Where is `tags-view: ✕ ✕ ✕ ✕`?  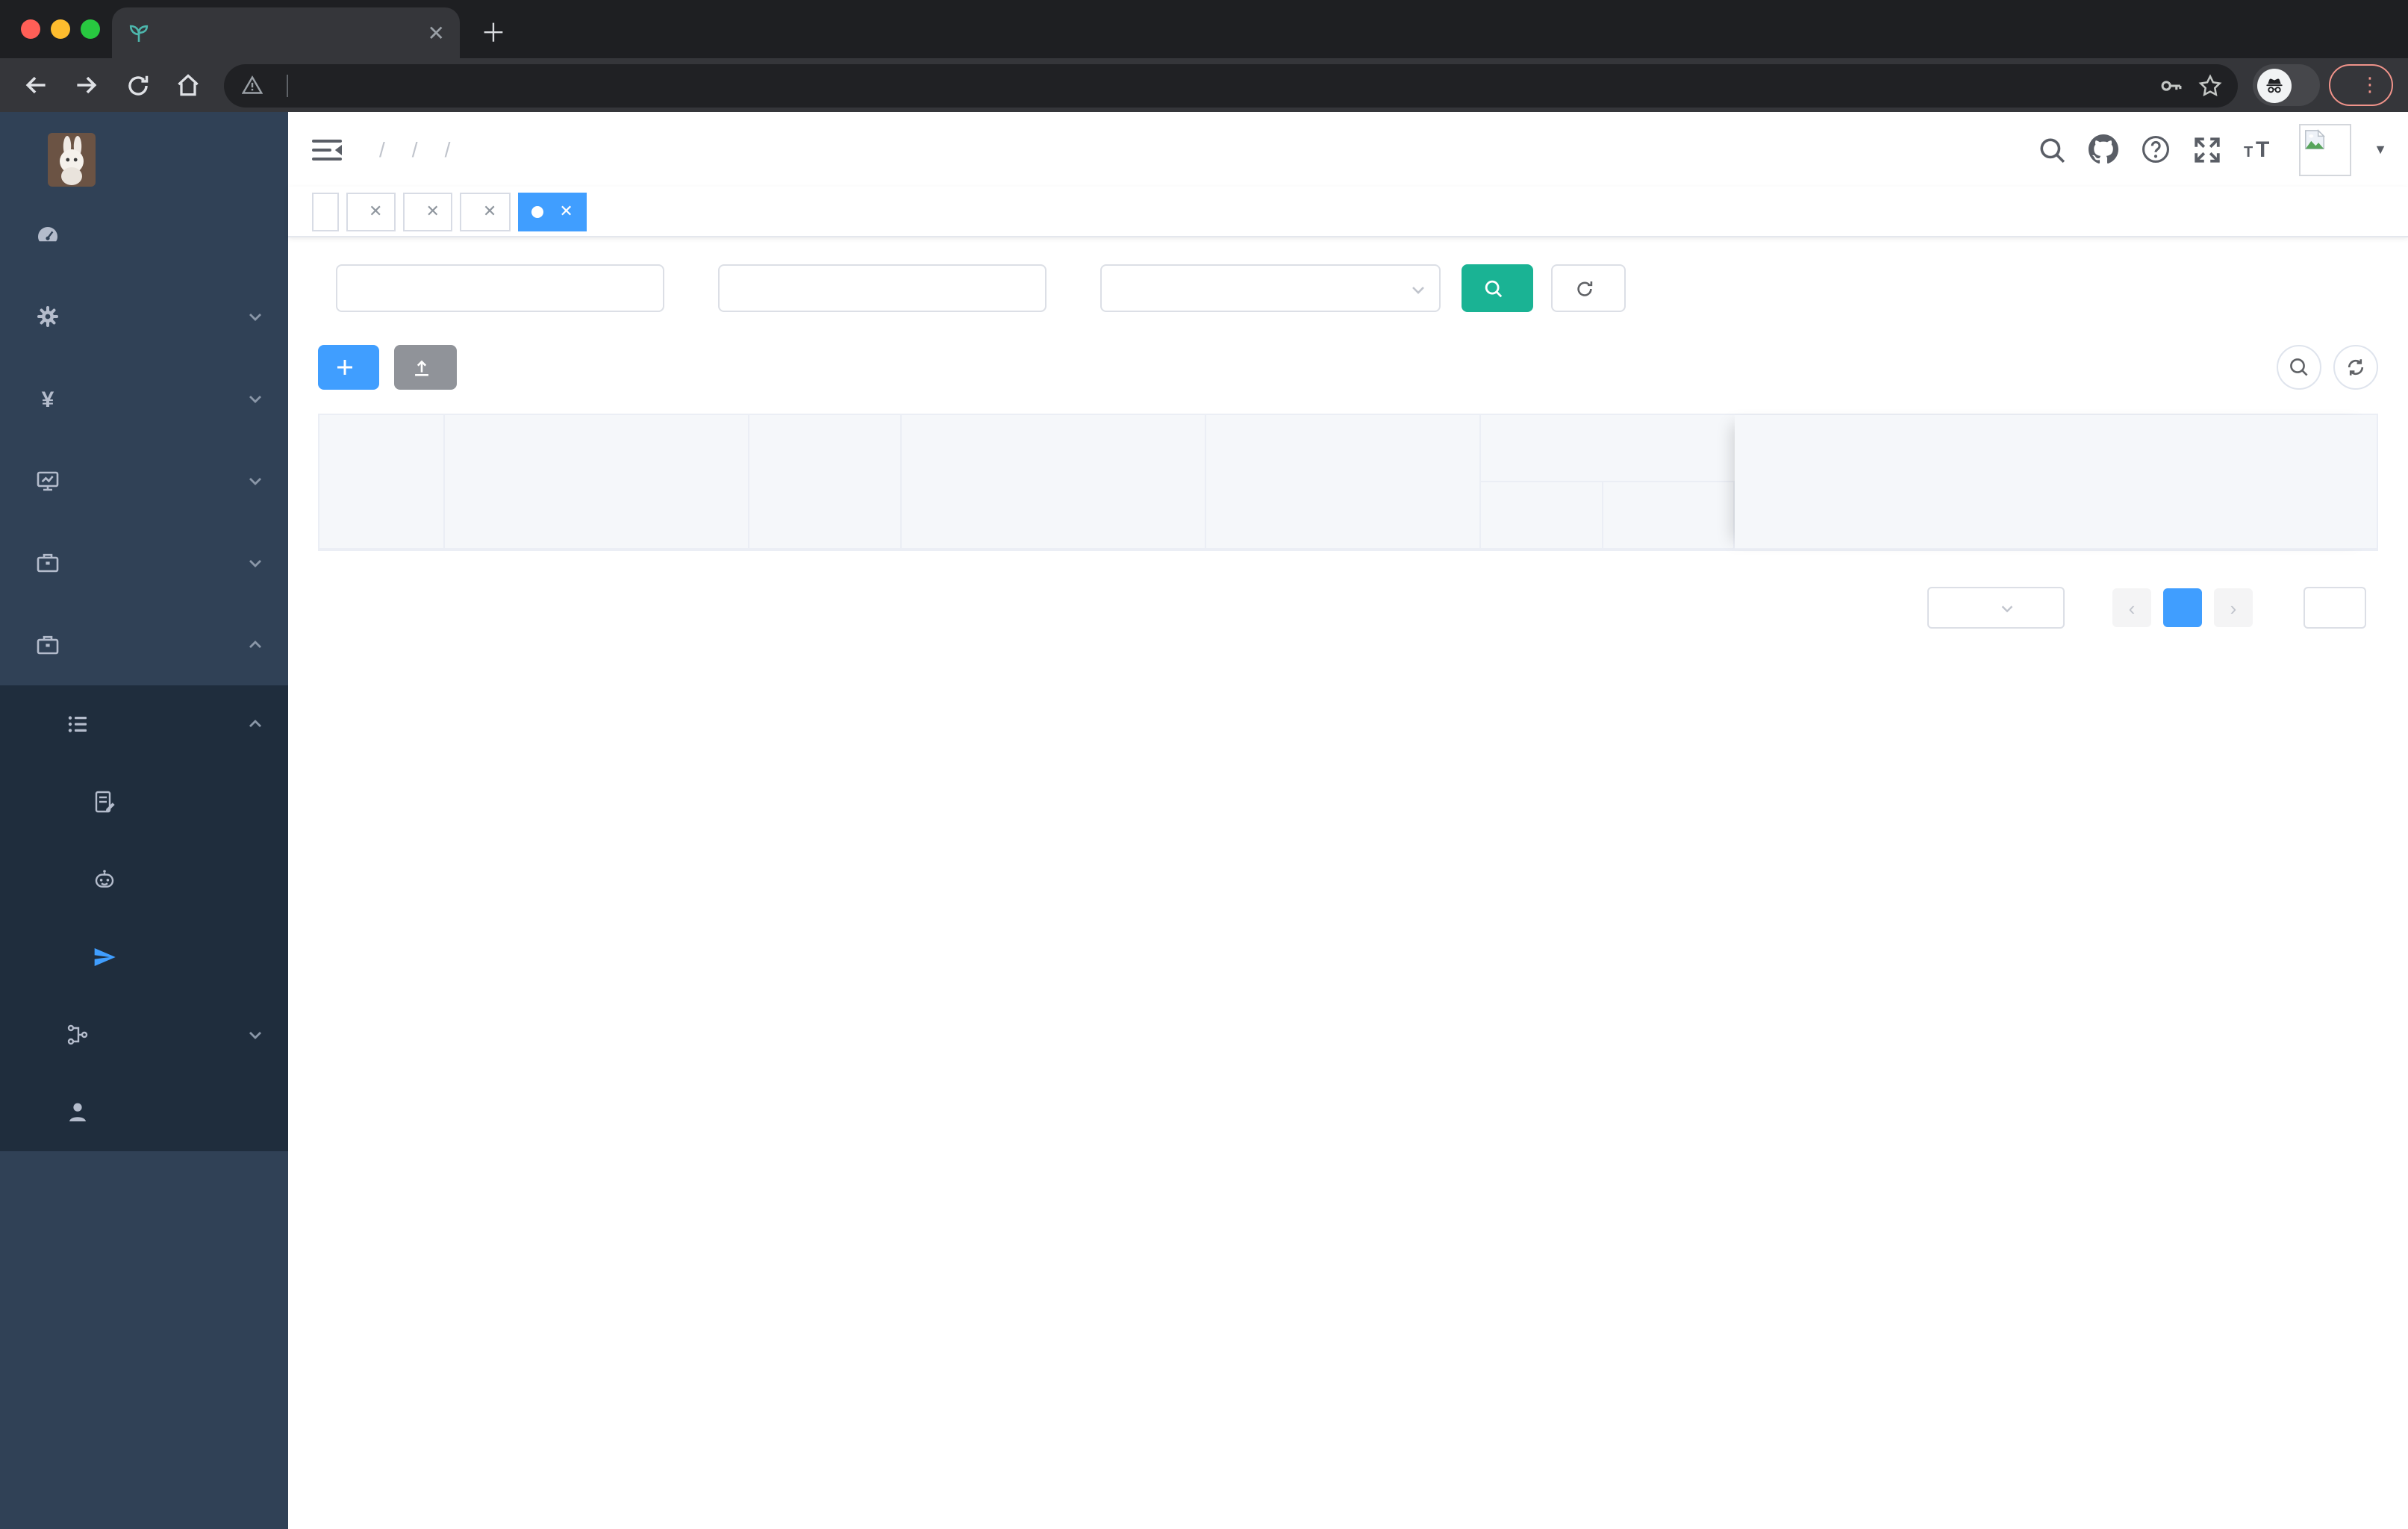
tags-view: ✕ ✕ ✕ ✕ is located at coordinates (1348, 212).